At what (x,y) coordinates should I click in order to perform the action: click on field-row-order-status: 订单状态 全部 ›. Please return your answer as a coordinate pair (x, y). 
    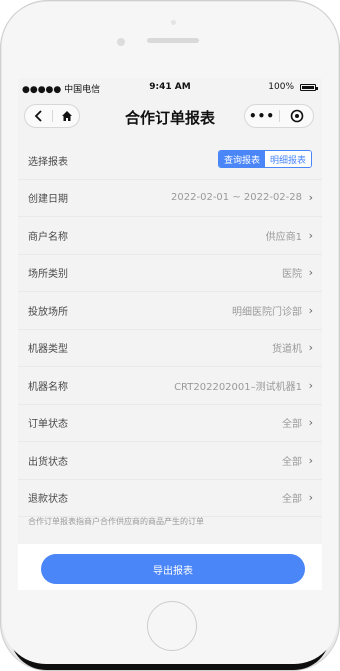
    Looking at the image, I should click on (170, 423).